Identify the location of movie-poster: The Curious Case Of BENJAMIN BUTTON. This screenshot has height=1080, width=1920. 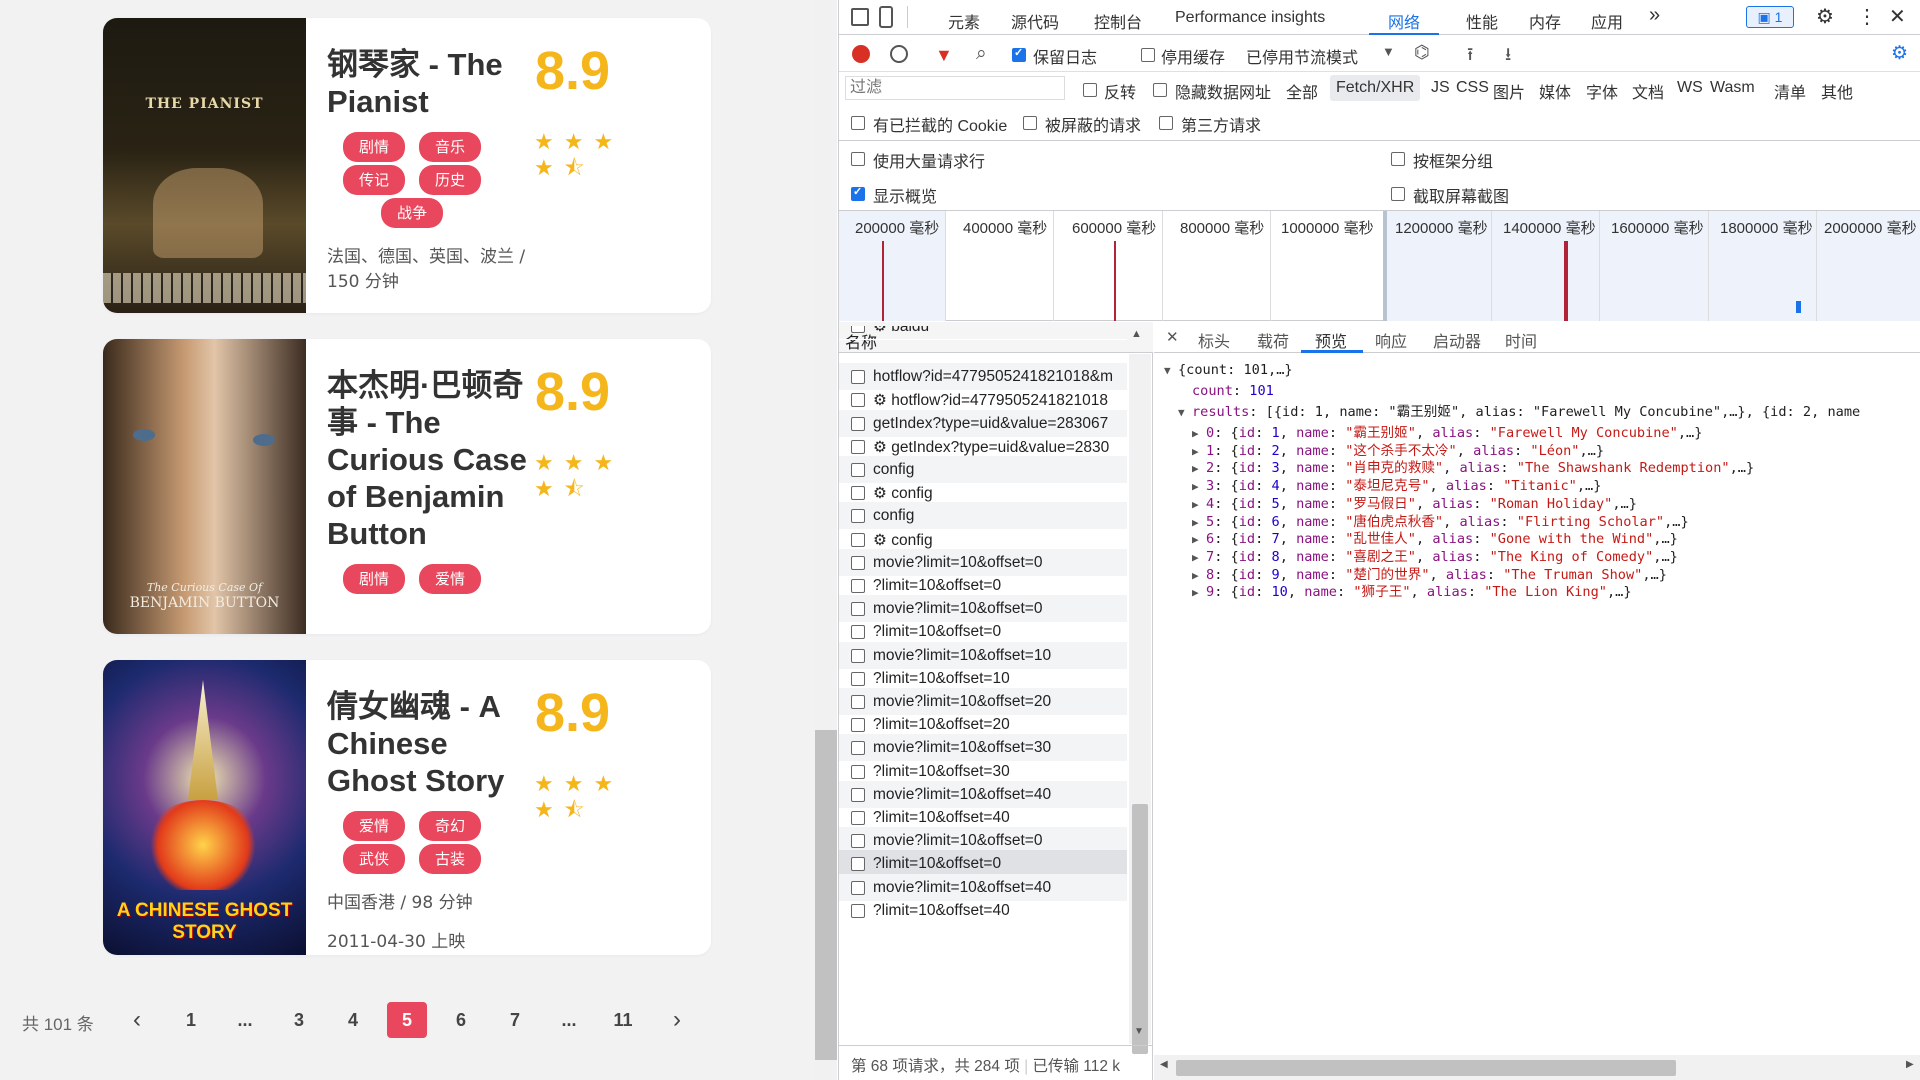
(204, 486).